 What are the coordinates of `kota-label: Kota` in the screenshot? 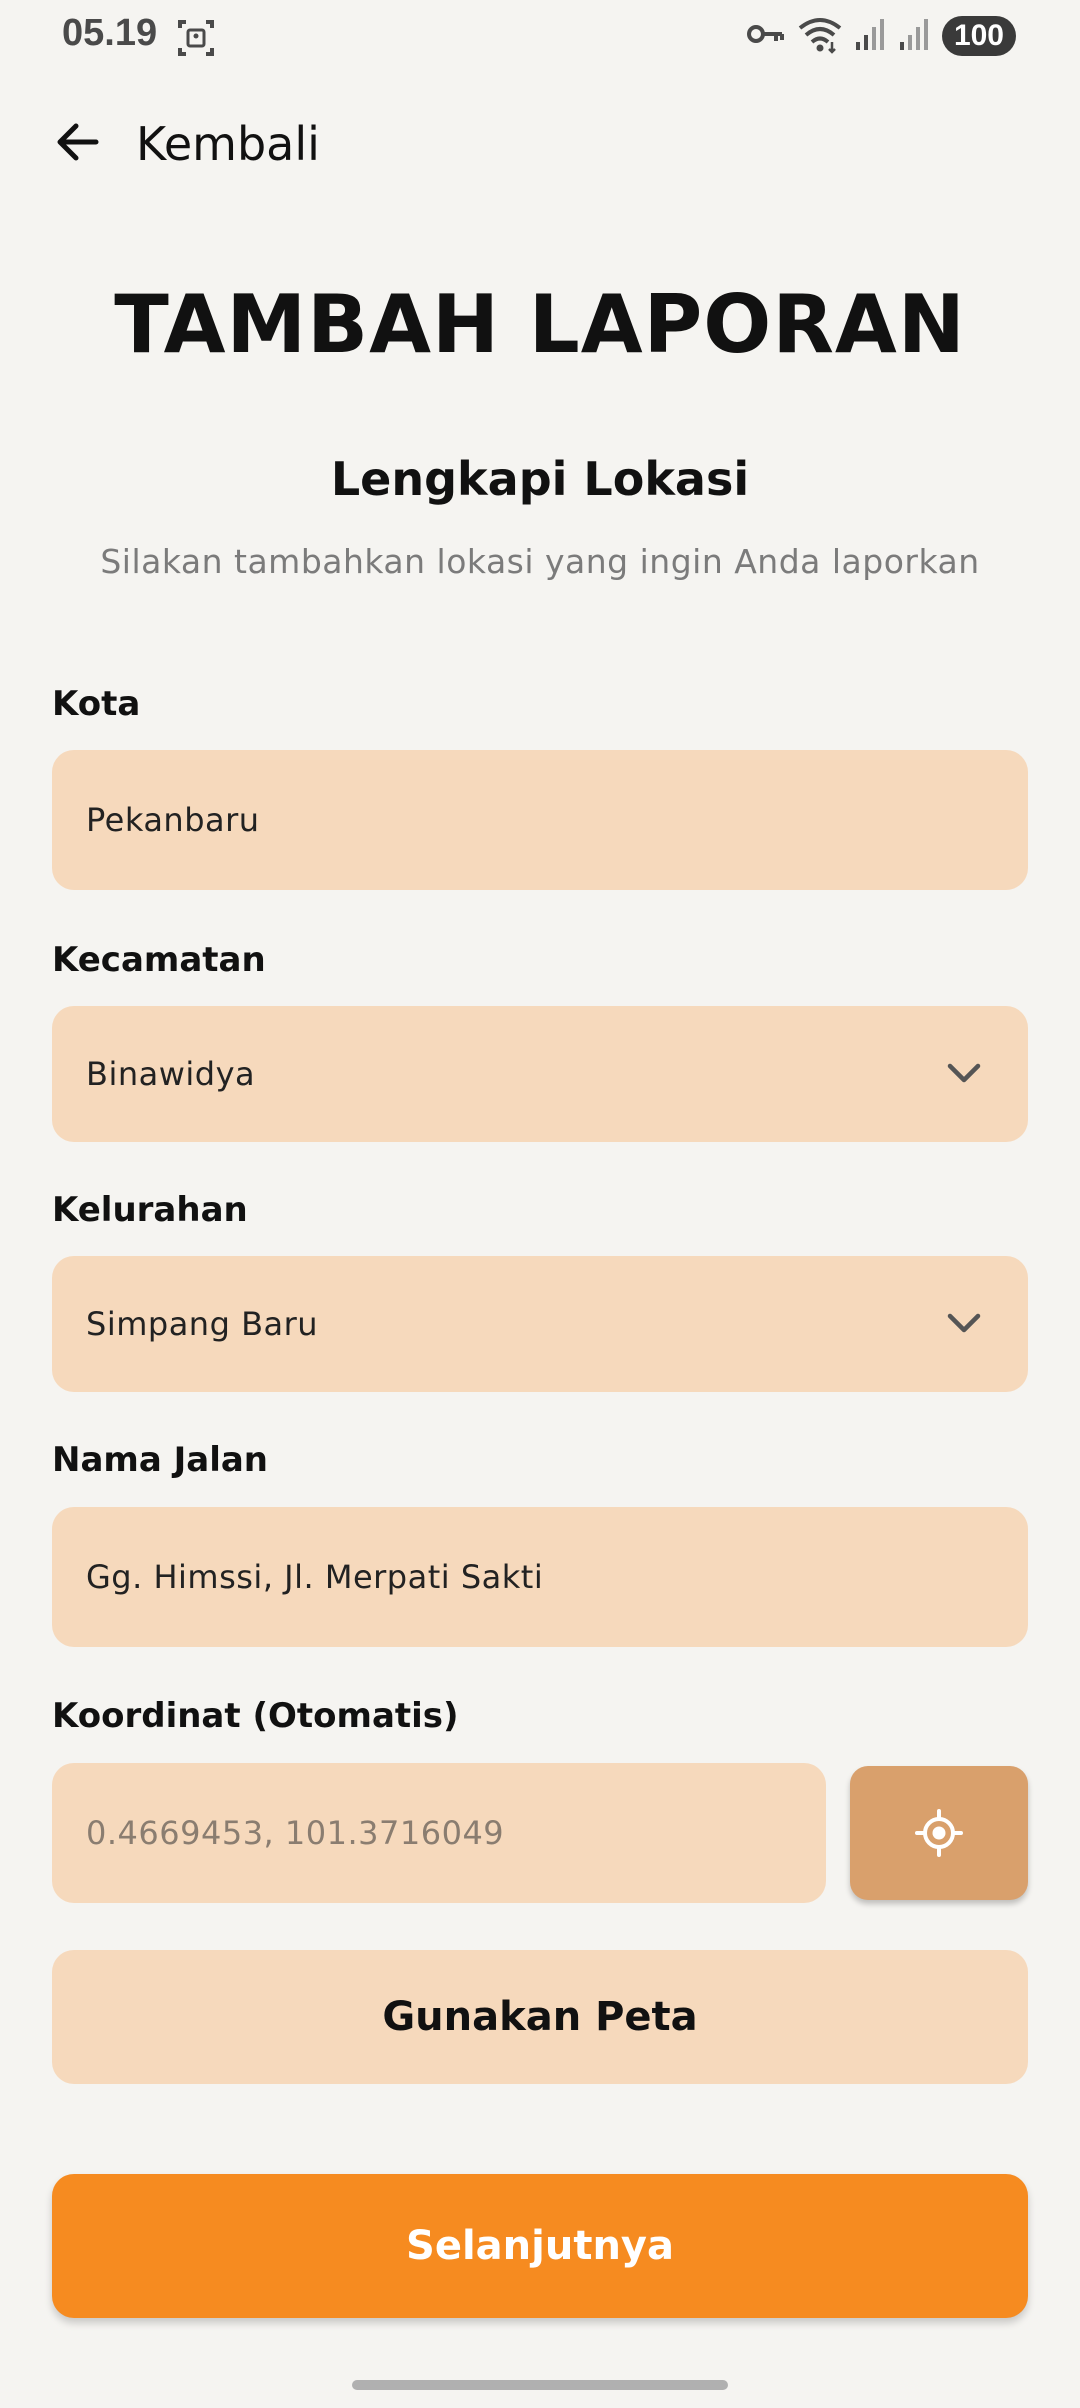 It's located at (96, 704).